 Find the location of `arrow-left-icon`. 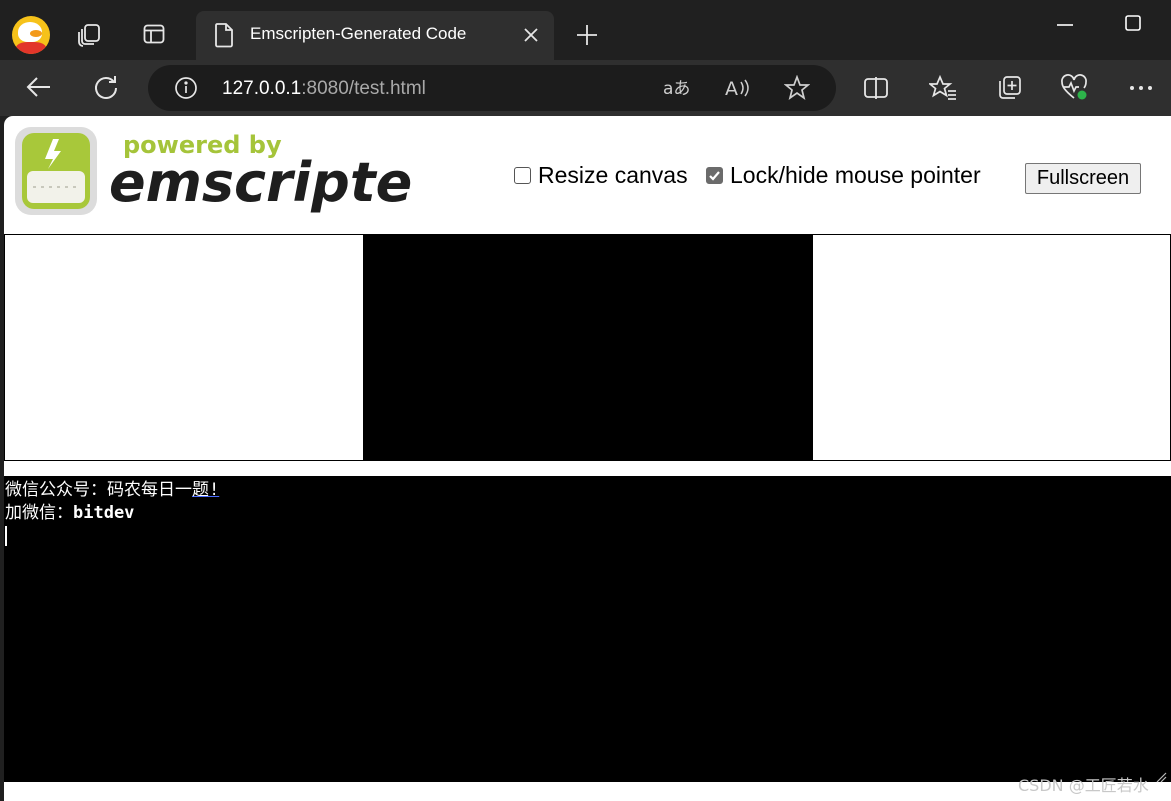

arrow-left-icon is located at coordinates (39, 87).